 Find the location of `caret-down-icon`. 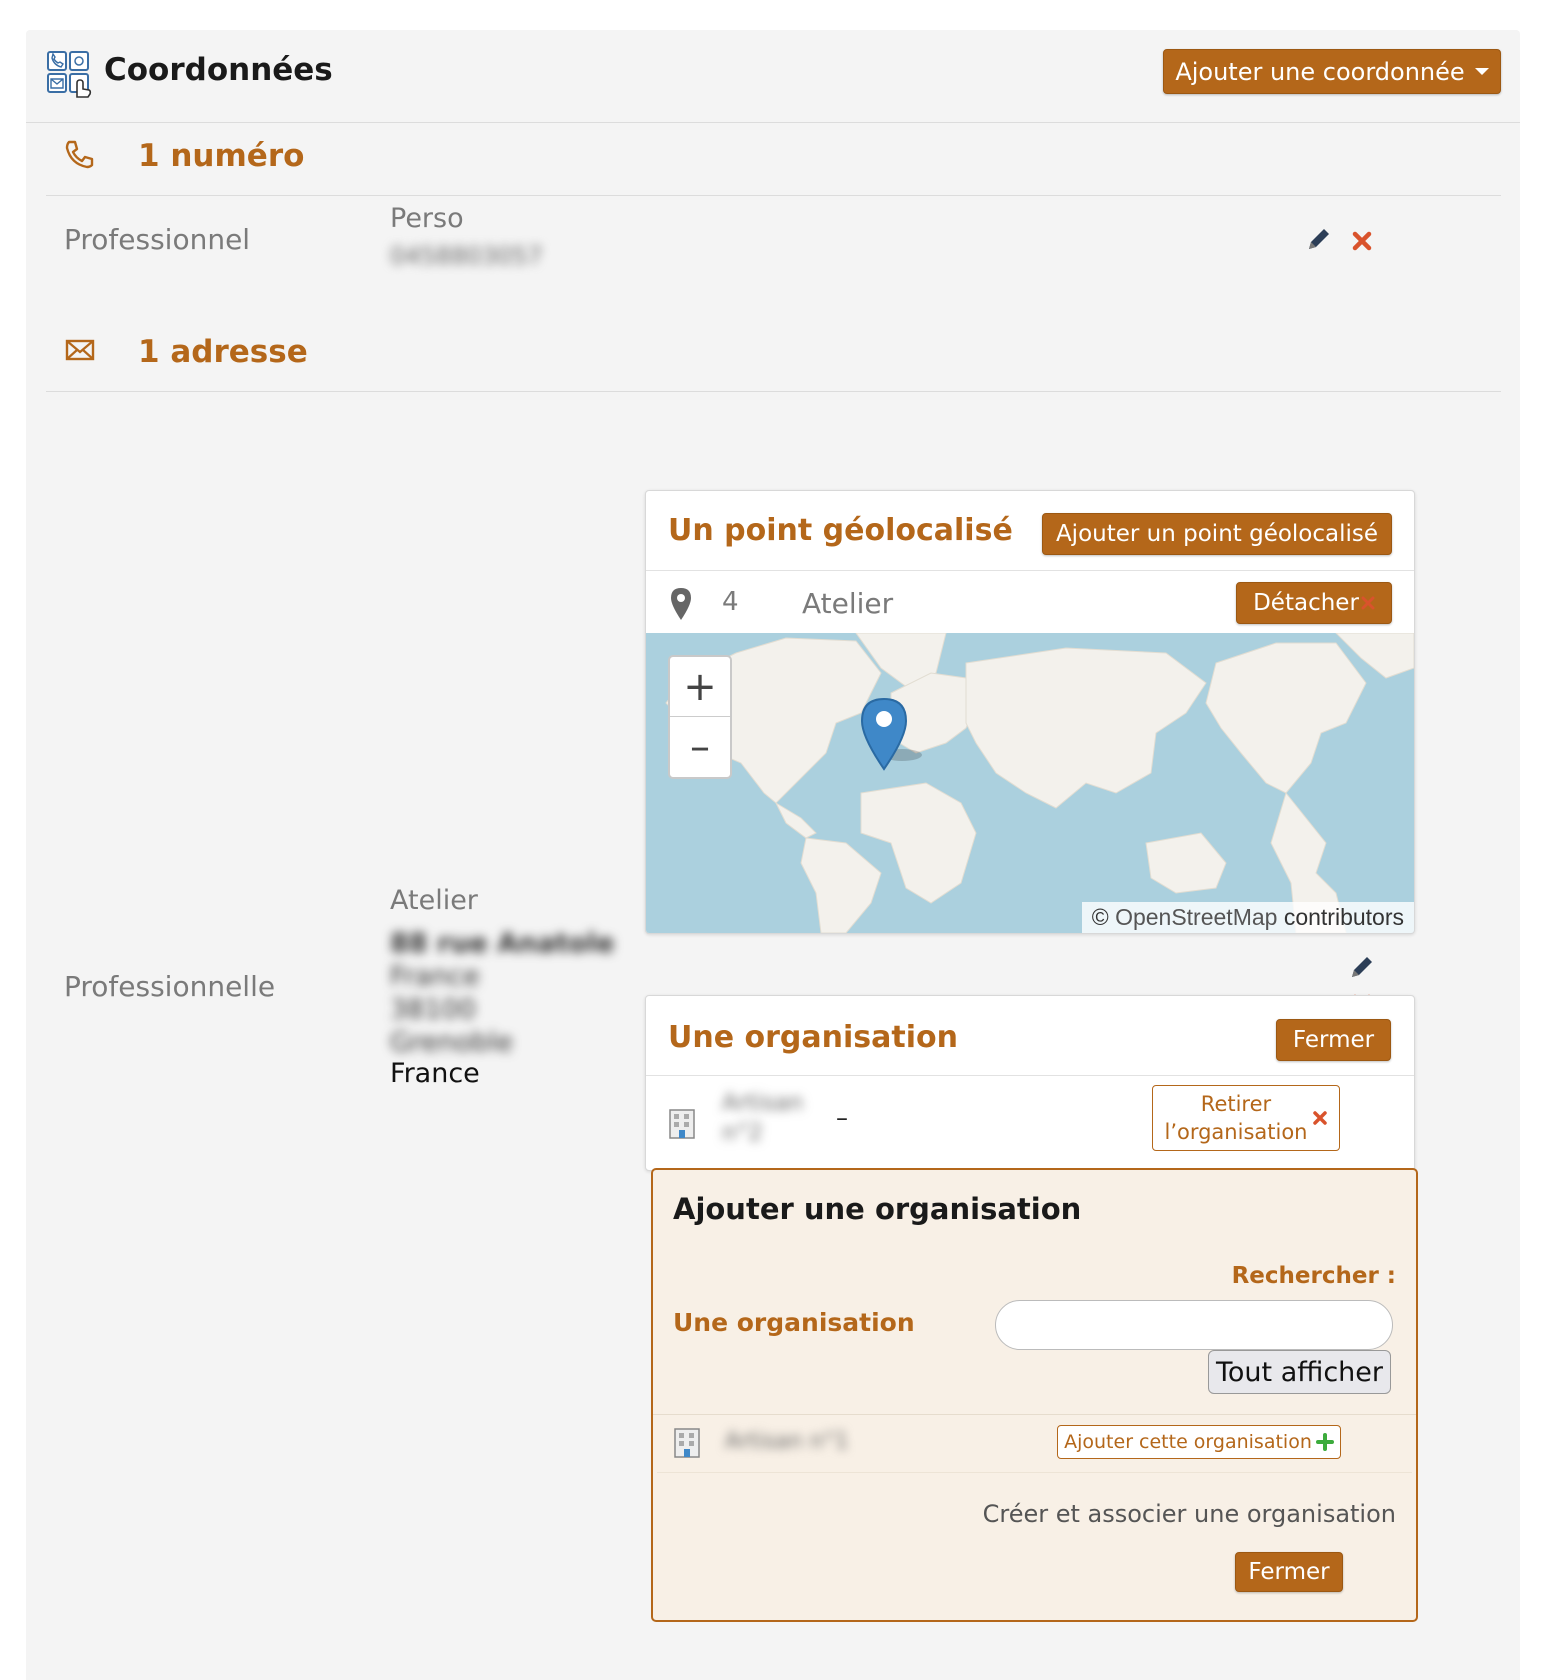

caret-down-icon is located at coordinates (1481, 71).